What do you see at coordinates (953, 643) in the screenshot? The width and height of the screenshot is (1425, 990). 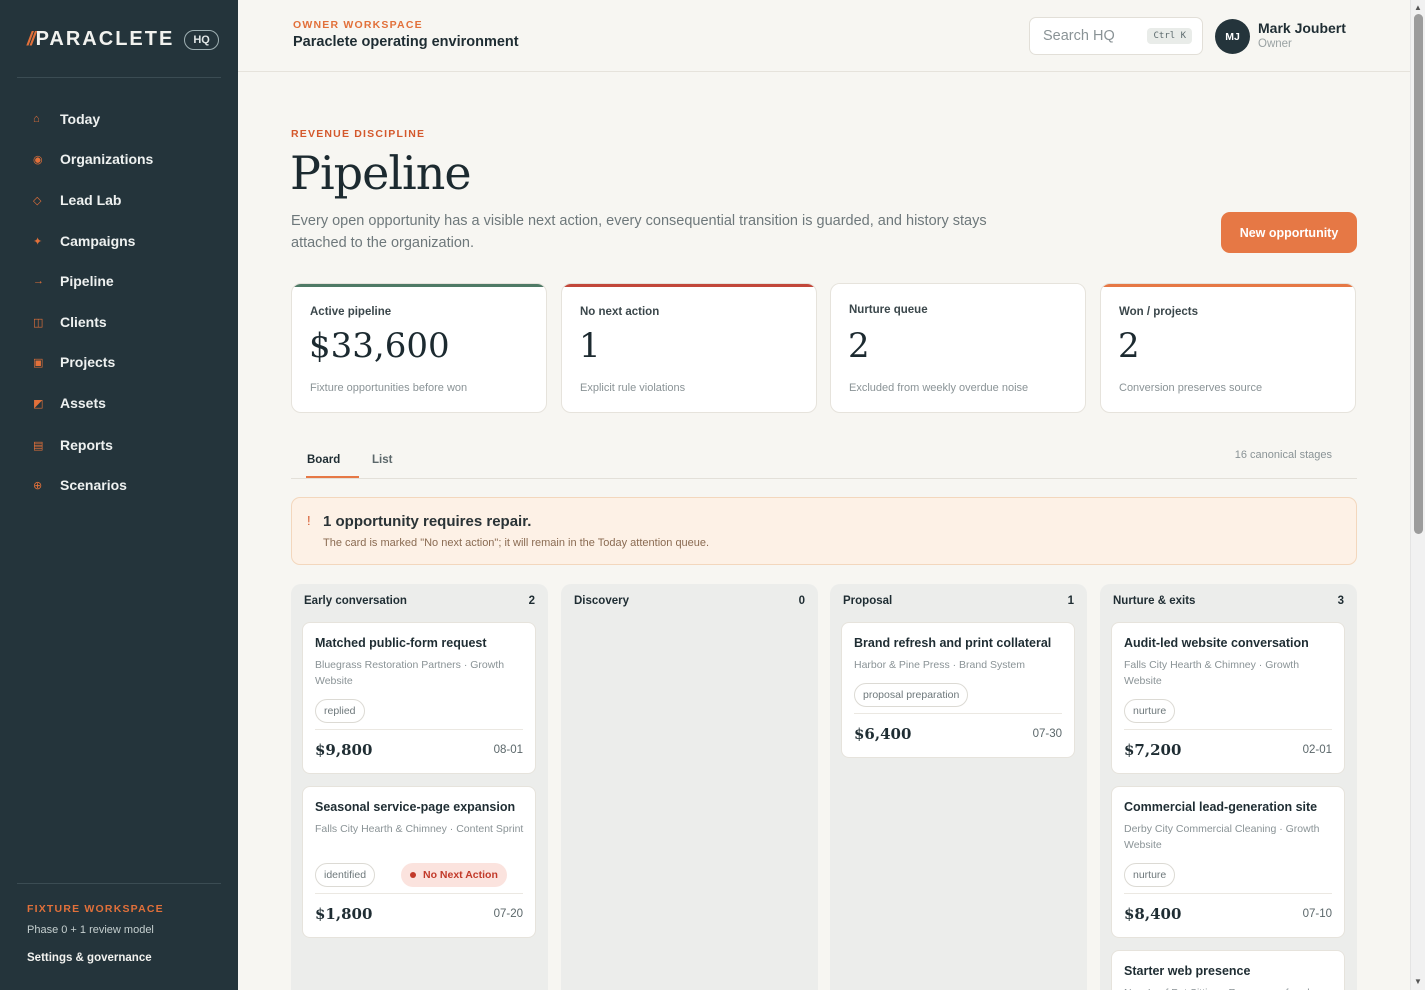 I see `card-title: Brand refresh and print collateral` at bounding box center [953, 643].